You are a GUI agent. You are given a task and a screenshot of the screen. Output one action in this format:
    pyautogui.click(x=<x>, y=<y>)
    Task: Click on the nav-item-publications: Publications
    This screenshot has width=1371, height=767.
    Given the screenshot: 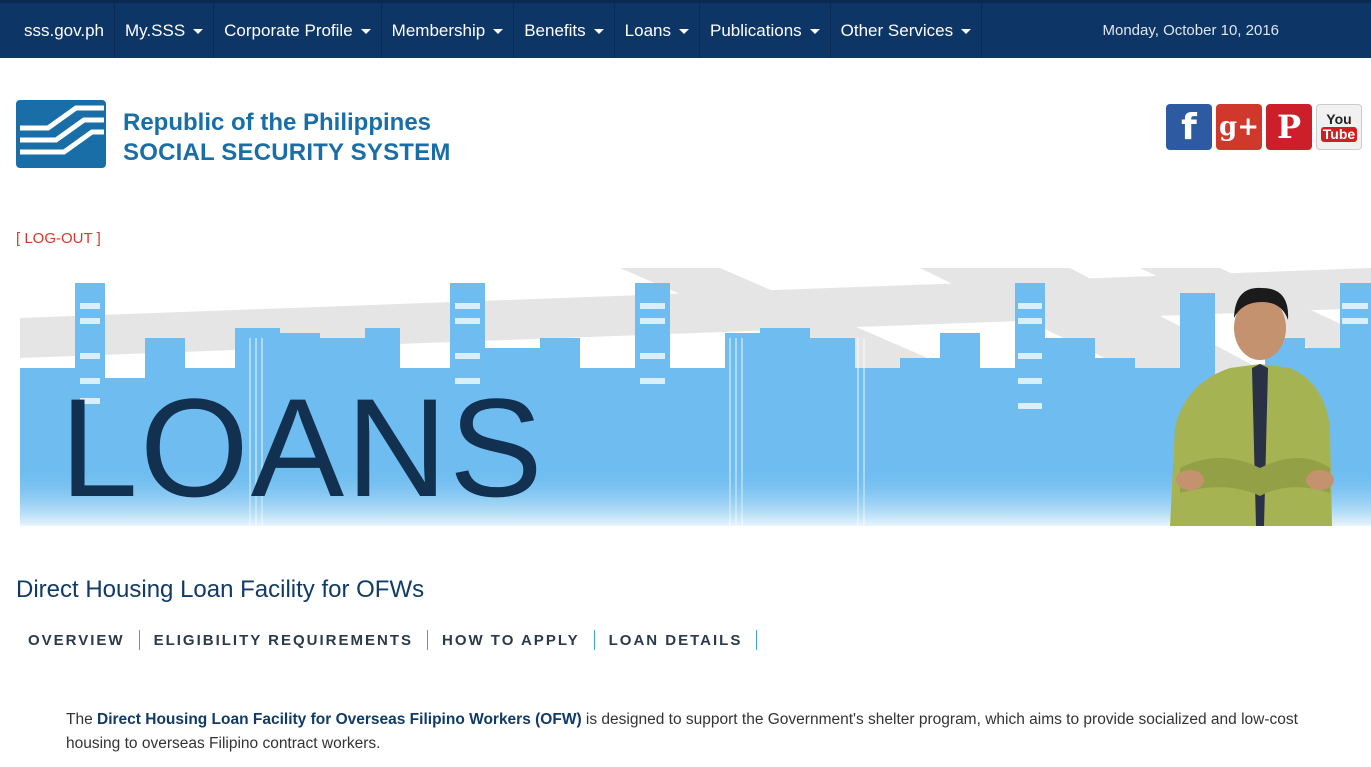 What is the action you would take?
    pyautogui.click(x=765, y=30)
    